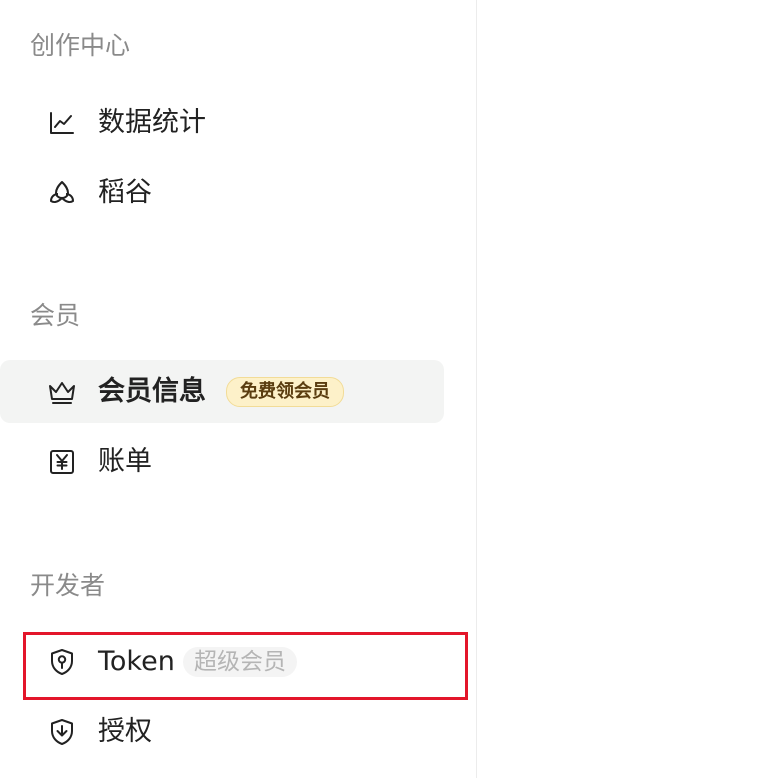 This screenshot has width=760, height=778. Describe the element at coordinates (152, 391) in the screenshot. I see `sidebar-item-label: 会员信息` at that location.